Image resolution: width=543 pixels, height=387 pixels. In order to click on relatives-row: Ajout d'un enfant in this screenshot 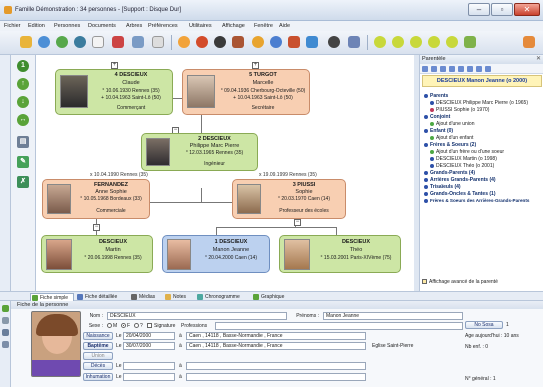, I will do `click(451, 138)`.